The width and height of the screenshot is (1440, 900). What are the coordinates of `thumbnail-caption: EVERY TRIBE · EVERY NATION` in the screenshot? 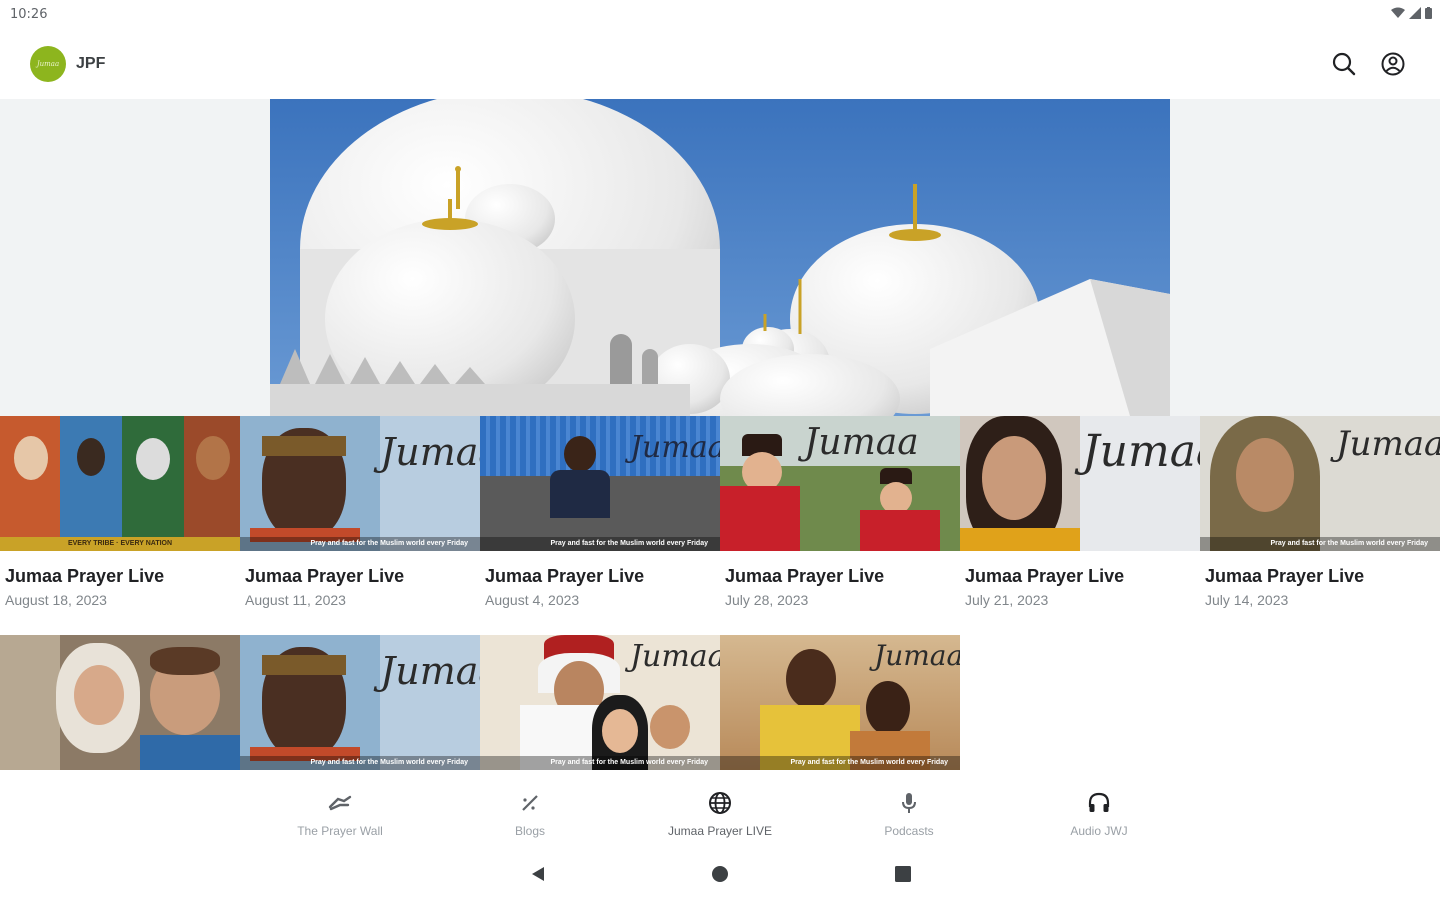 It's located at (120, 543).